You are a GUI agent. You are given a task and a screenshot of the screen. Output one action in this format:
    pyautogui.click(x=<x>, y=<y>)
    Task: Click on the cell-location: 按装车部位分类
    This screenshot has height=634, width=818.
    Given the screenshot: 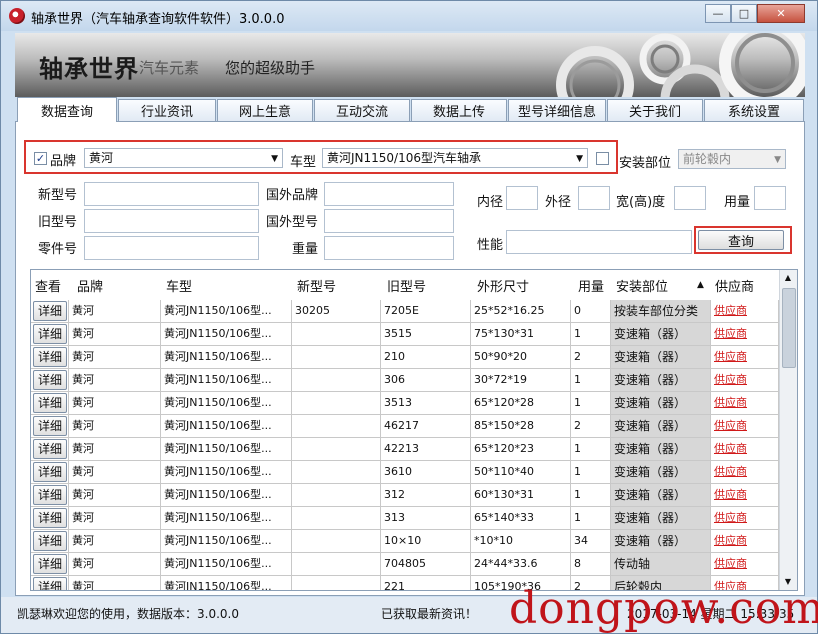 What is the action you would take?
    pyautogui.click(x=661, y=311)
    